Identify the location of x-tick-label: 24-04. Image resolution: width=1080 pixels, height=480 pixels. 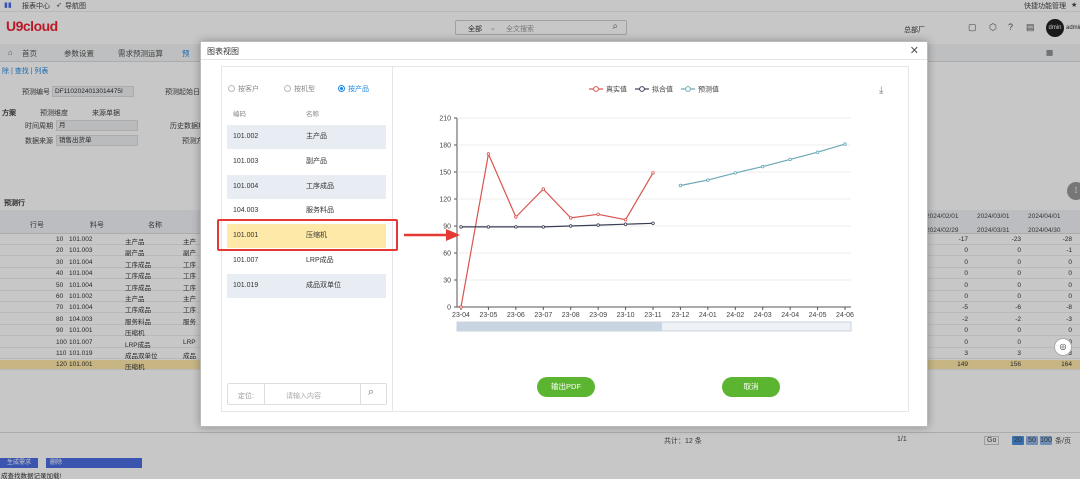
(790, 315).